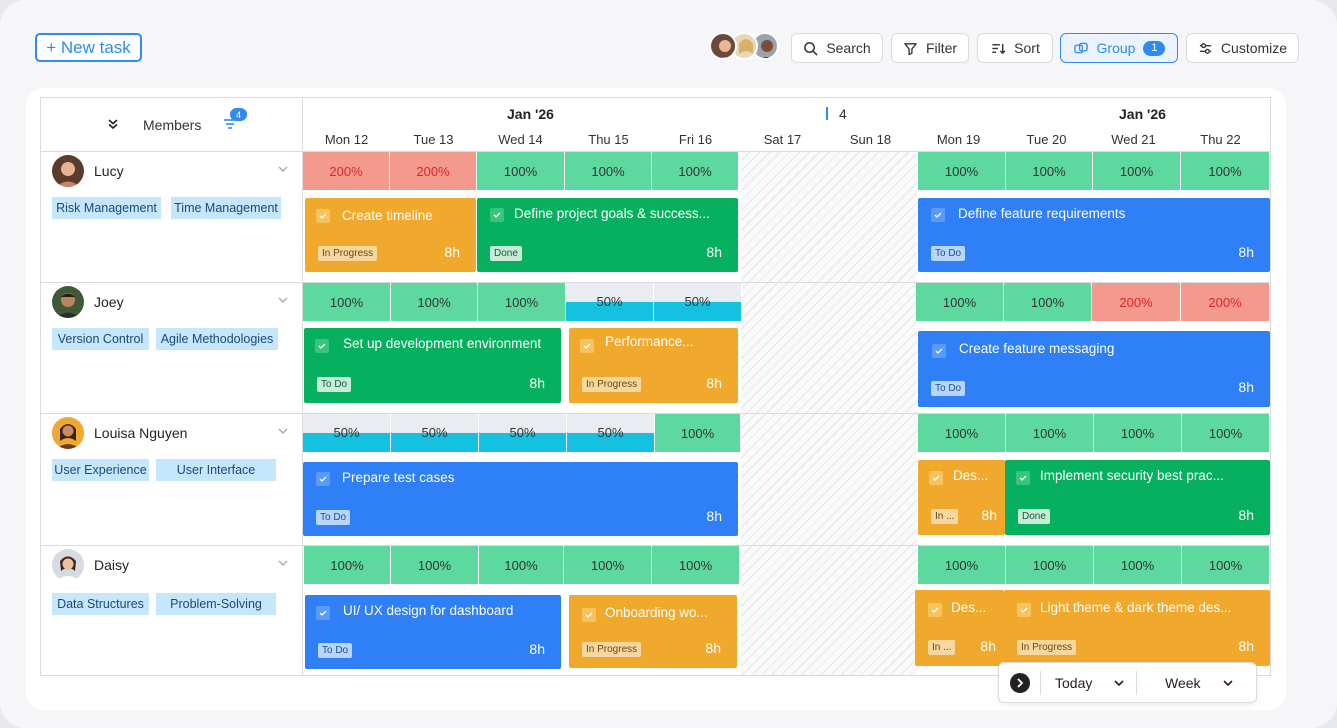  What do you see at coordinates (433, 632) in the screenshot?
I see `task-card: UI/ UX design for dashboard To Do 8h` at bounding box center [433, 632].